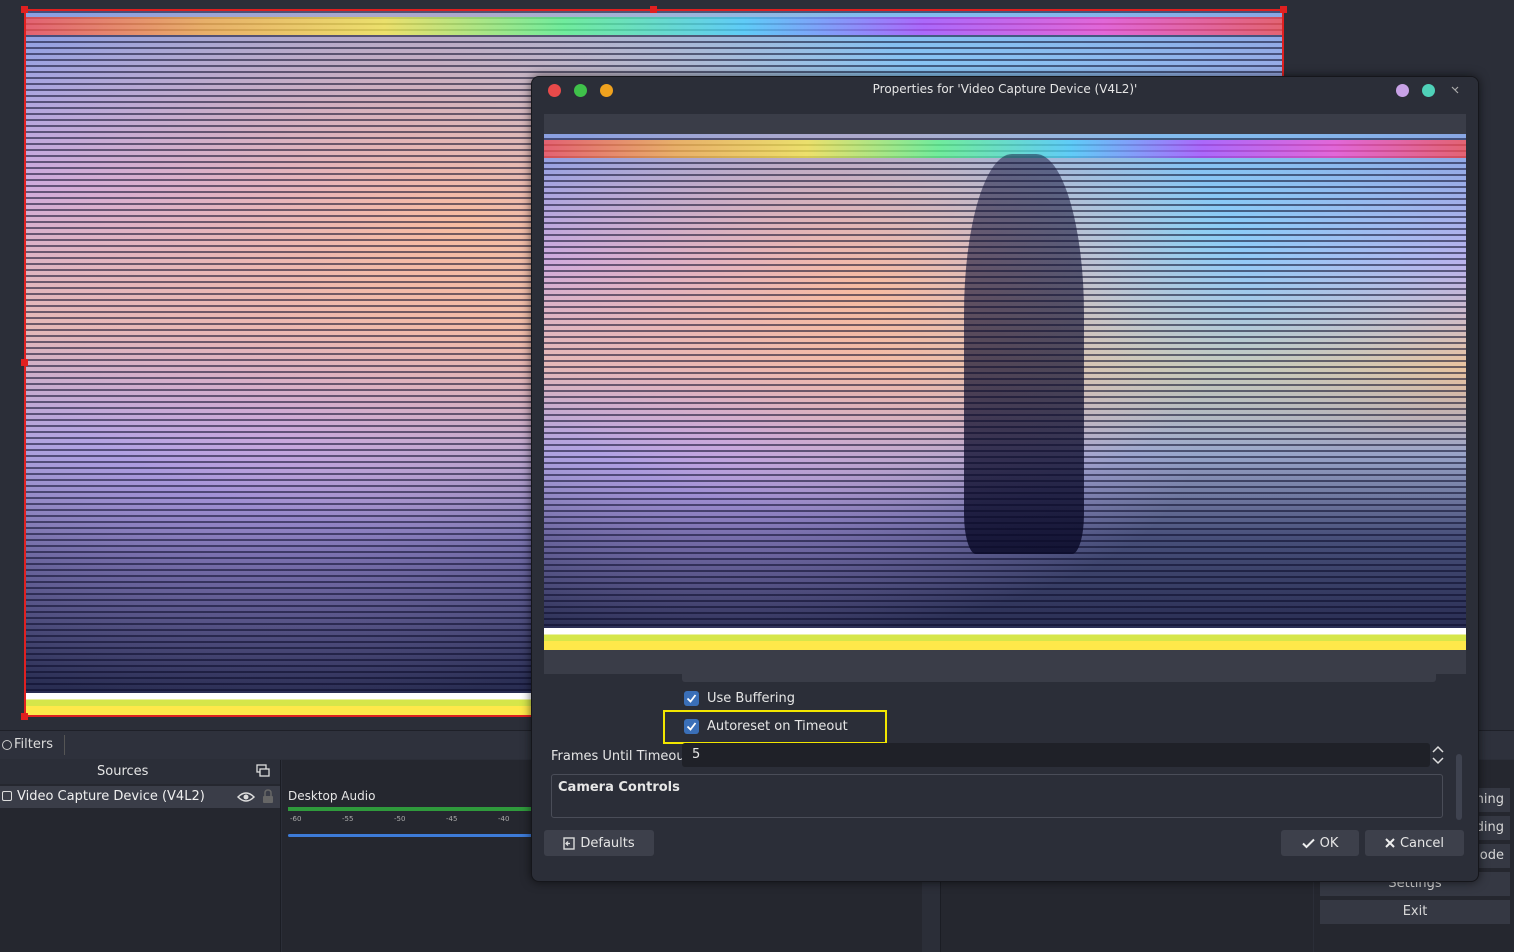 The width and height of the screenshot is (1514, 952). What do you see at coordinates (24, 716) in the screenshot?
I see `resize-handle-bottom-left` at bounding box center [24, 716].